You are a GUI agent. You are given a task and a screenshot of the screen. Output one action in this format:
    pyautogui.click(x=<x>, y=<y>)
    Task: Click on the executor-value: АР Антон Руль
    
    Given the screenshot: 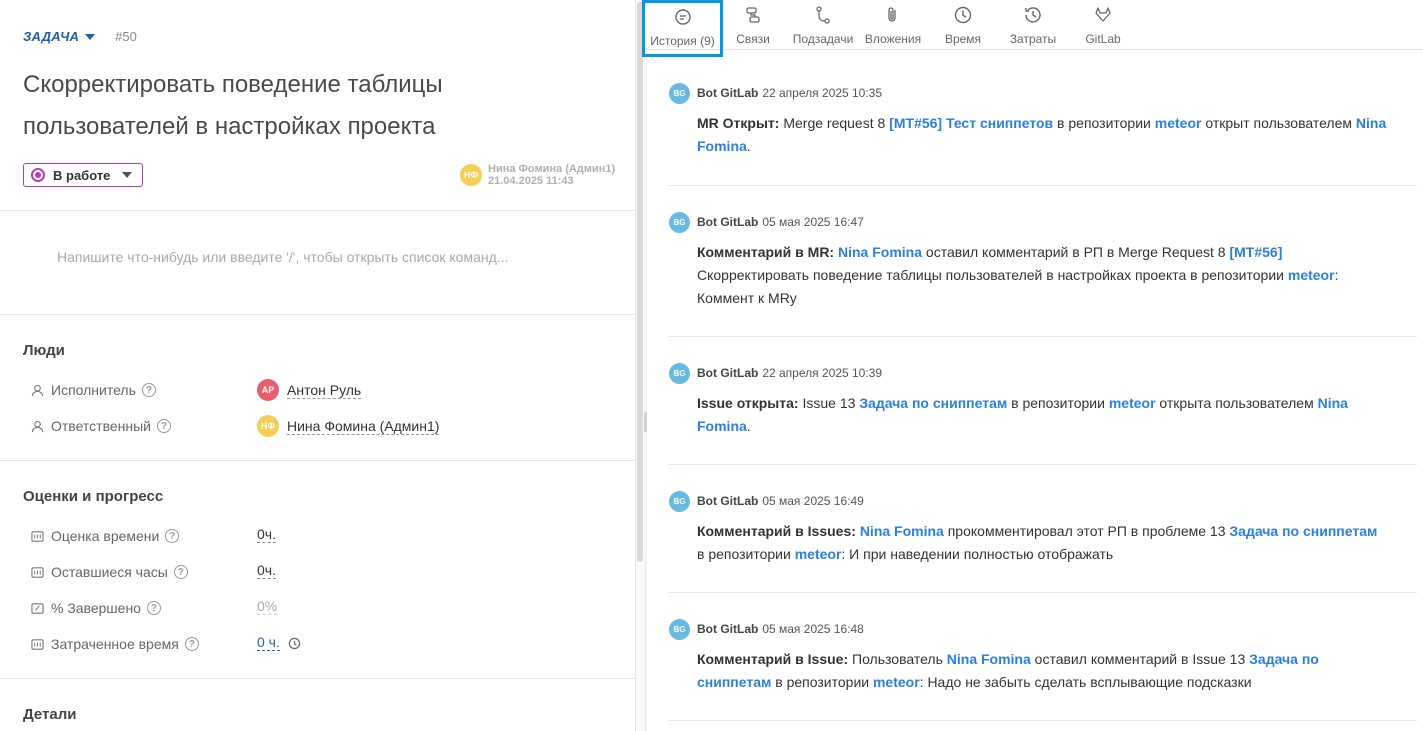 What is the action you would take?
    pyautogui.click(x=309, y=390)
    